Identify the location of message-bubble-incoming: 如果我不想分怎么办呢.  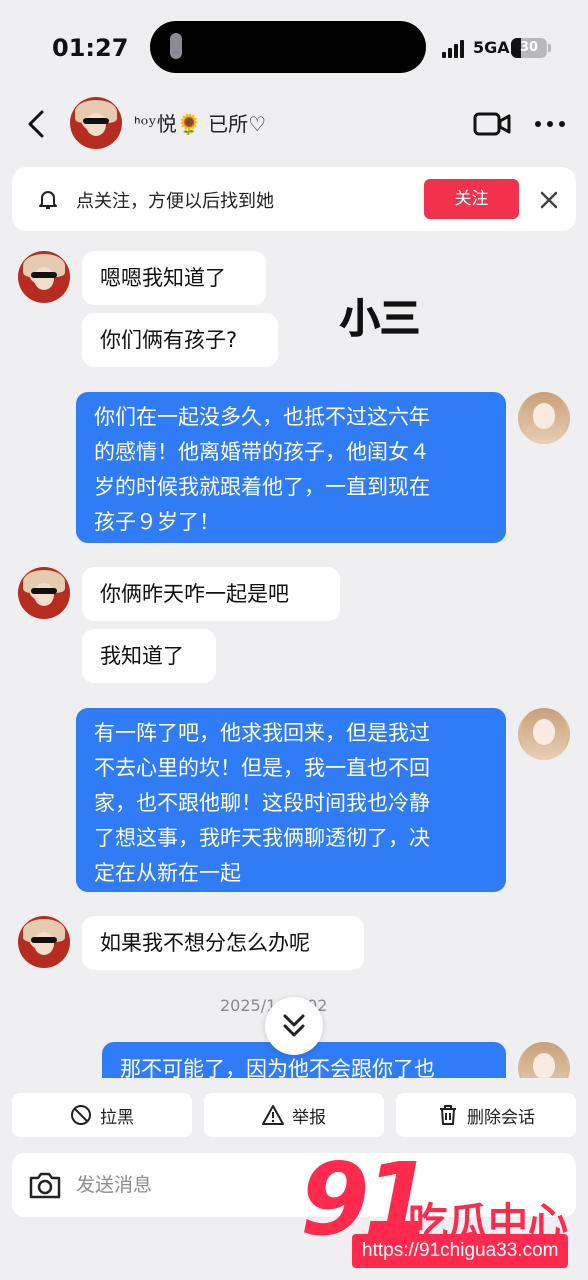
(223, 943).